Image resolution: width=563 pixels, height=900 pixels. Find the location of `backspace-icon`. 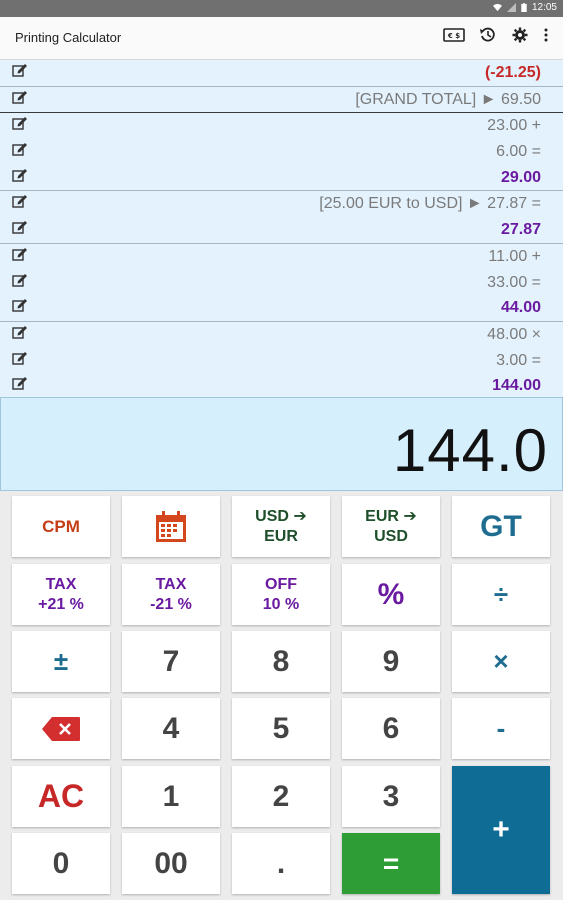

backspace-icon is located at coordinates (61, 728).